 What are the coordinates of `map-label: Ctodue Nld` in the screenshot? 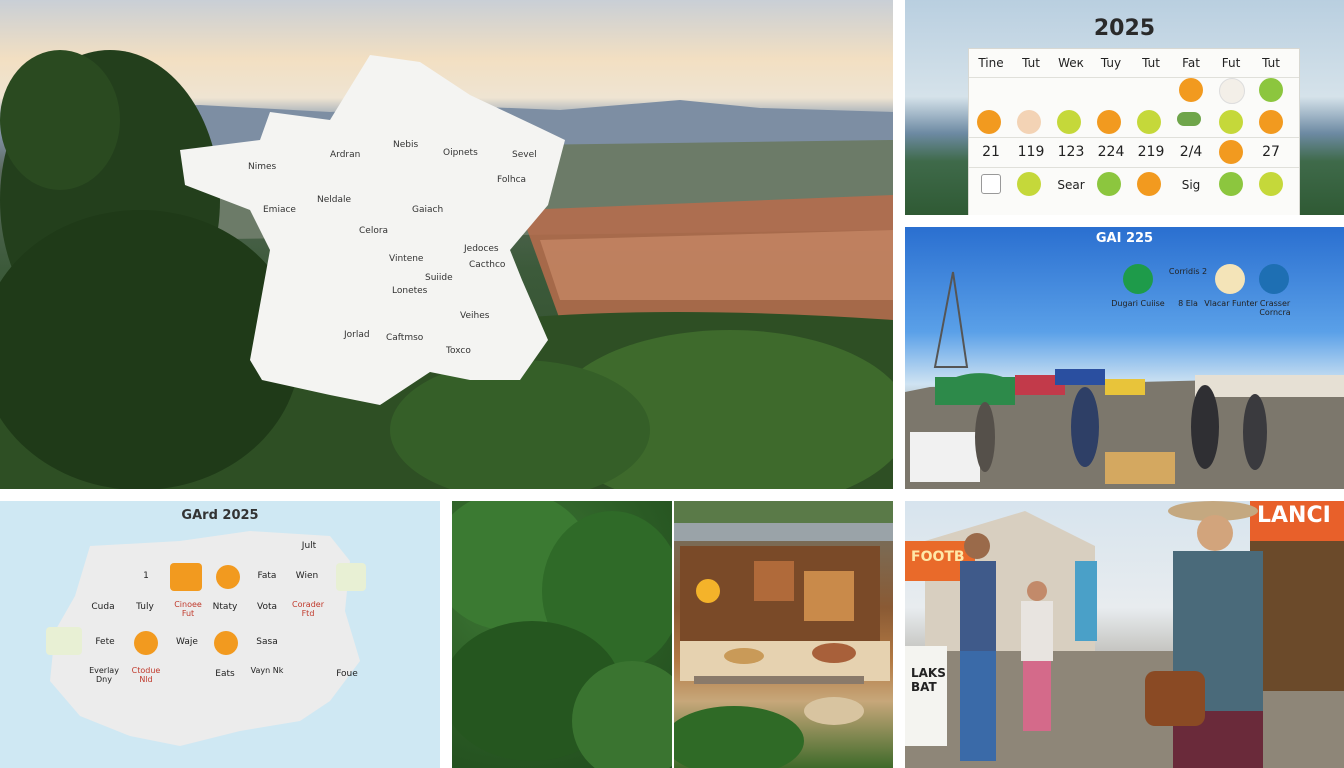 It's located at (146, 675).